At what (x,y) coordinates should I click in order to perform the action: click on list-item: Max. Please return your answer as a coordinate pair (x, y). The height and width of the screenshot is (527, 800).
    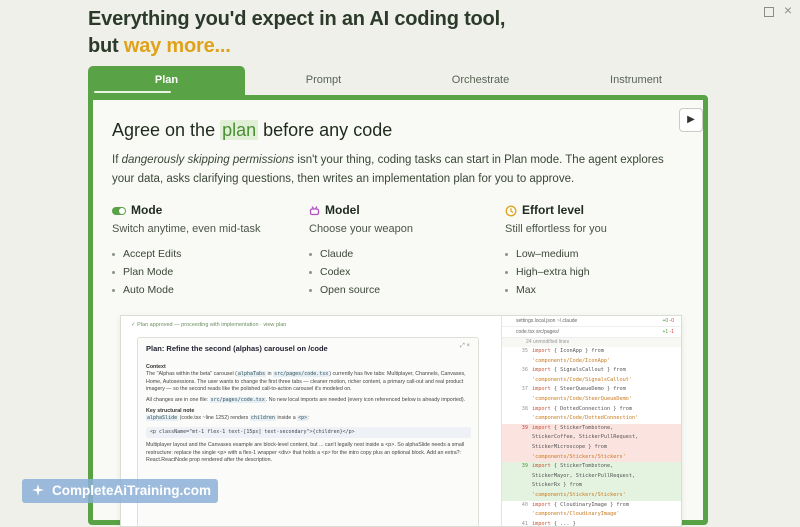
    Looking at the image, I should click on (600, 290).